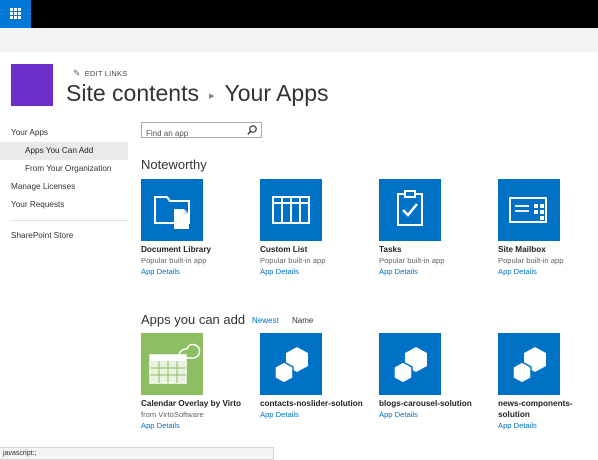 This screenshot has width=598, height=460. What do you see at coordinates (196, 249) in the screenshot?
I see `app-name: Document Library` at bounding box center [196, 249].